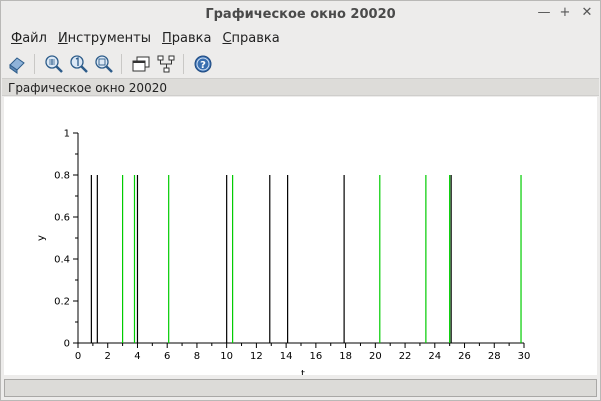 Image resolution: width=601 pixels, height=401 pixels. I want to click on zoom-button, so click(104, 64).